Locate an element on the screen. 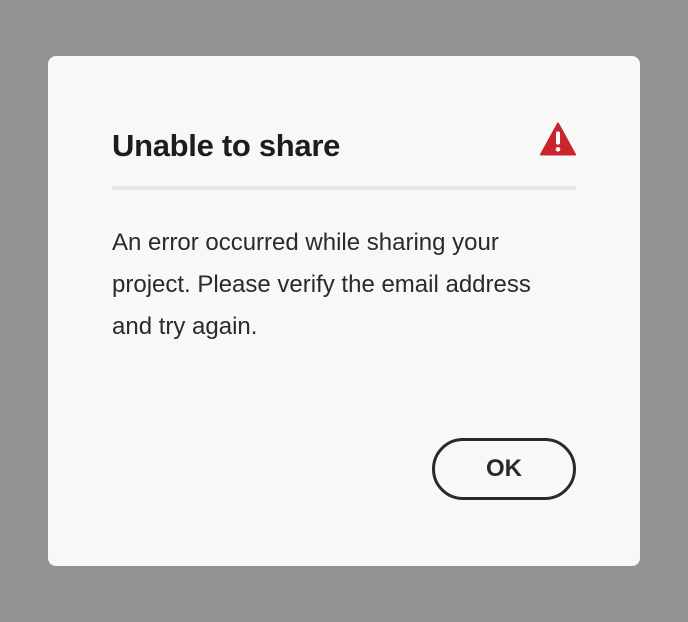 Image resolution: width=688 pixels, height=622 pixels. dialog-header: Unable to share is located at coordinates (344, 144).